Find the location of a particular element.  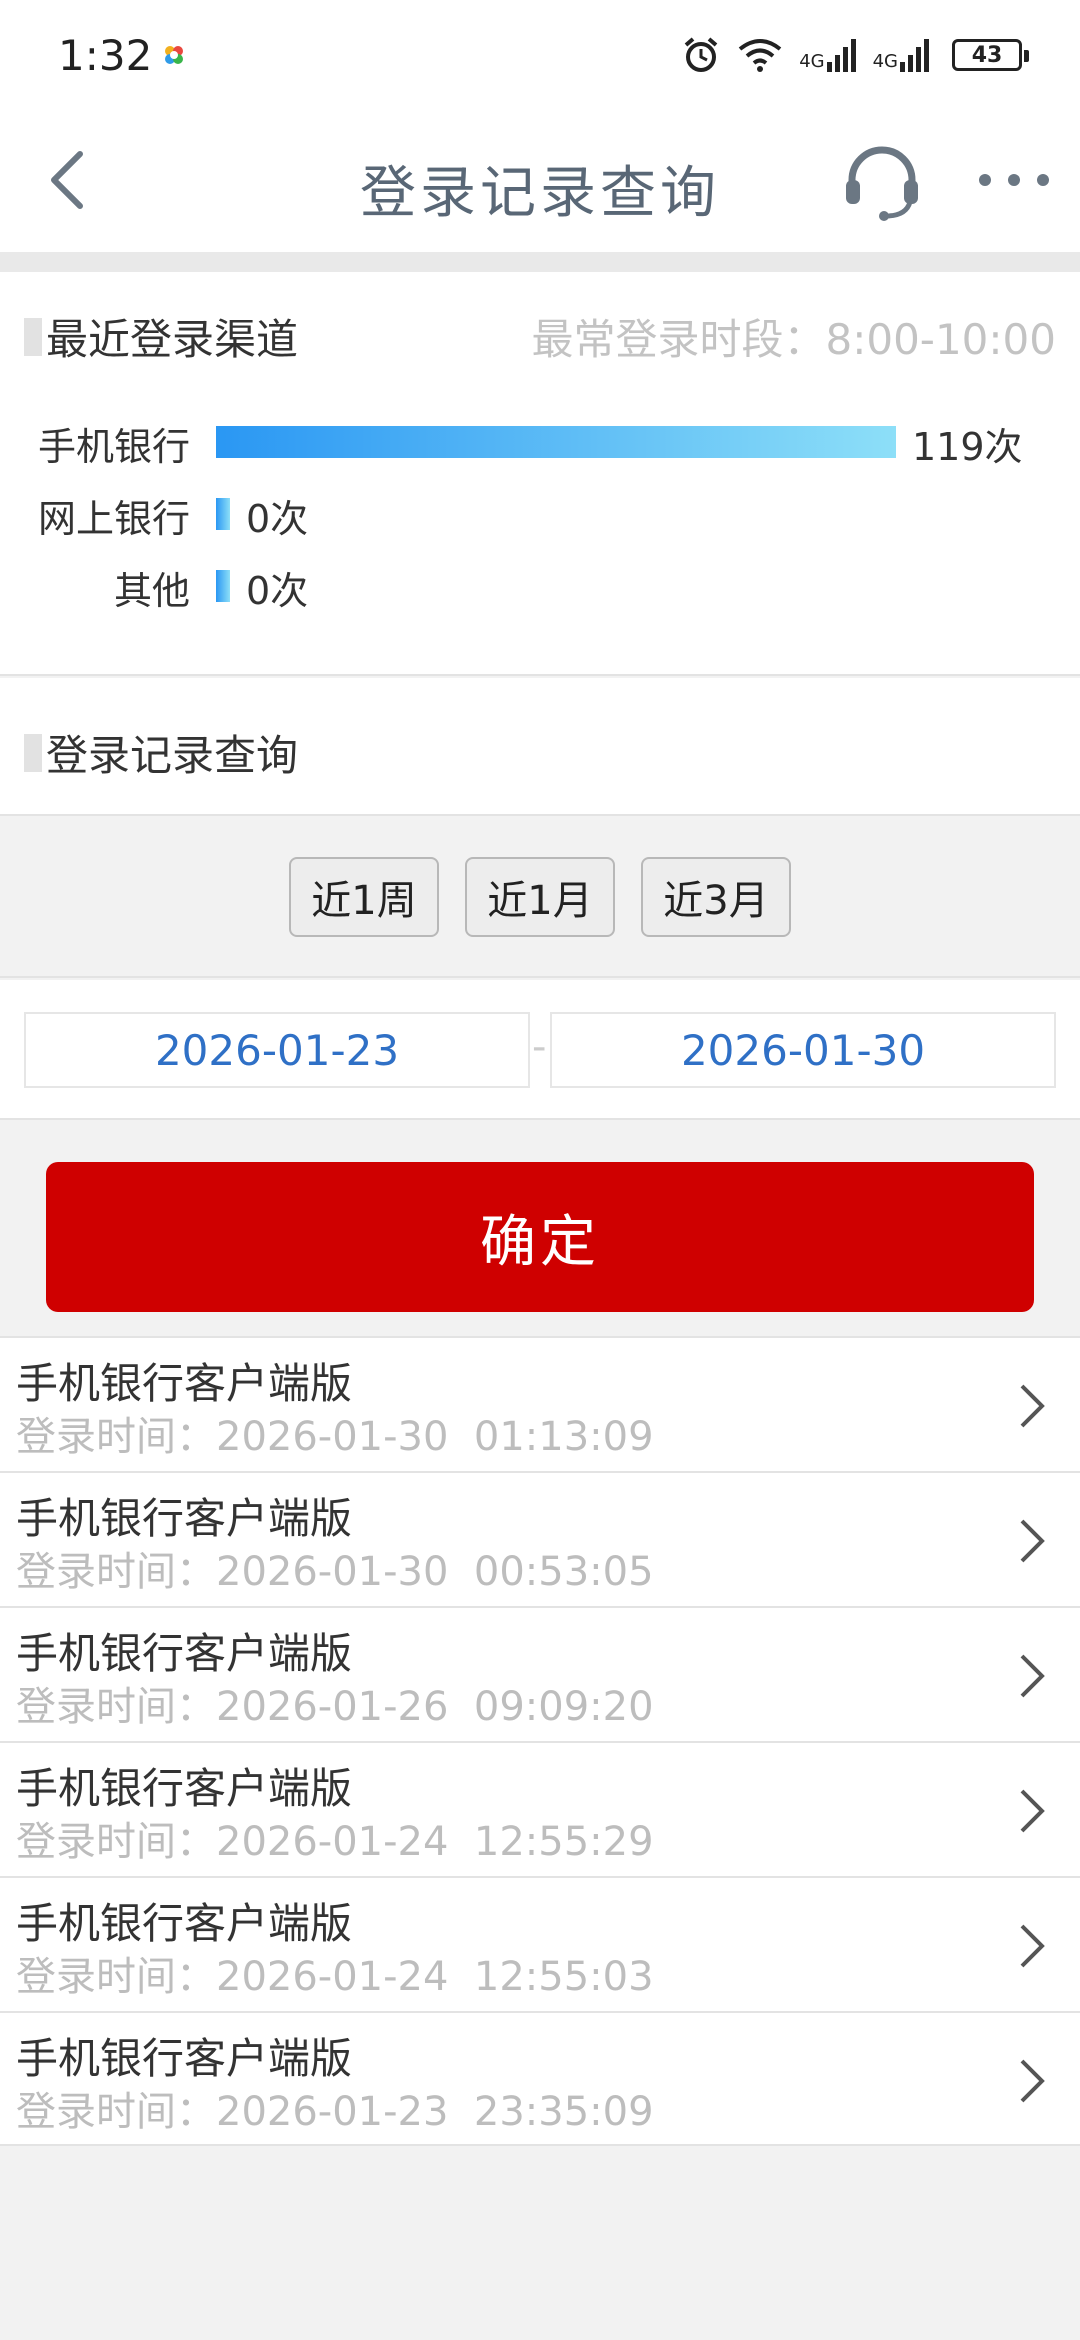

range-button-group: 近1周 近1月 近3月 is located at coordinates (540, 898).